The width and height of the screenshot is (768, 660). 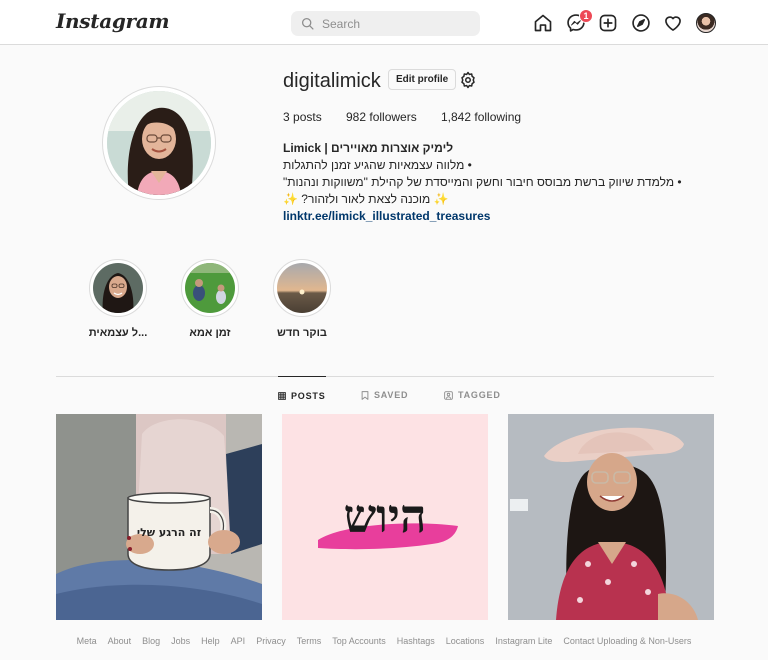 What do you see at coordinates (586, 16) in the screenshot?
I see `messages-badge: 1` at bounding box center [586, 16].